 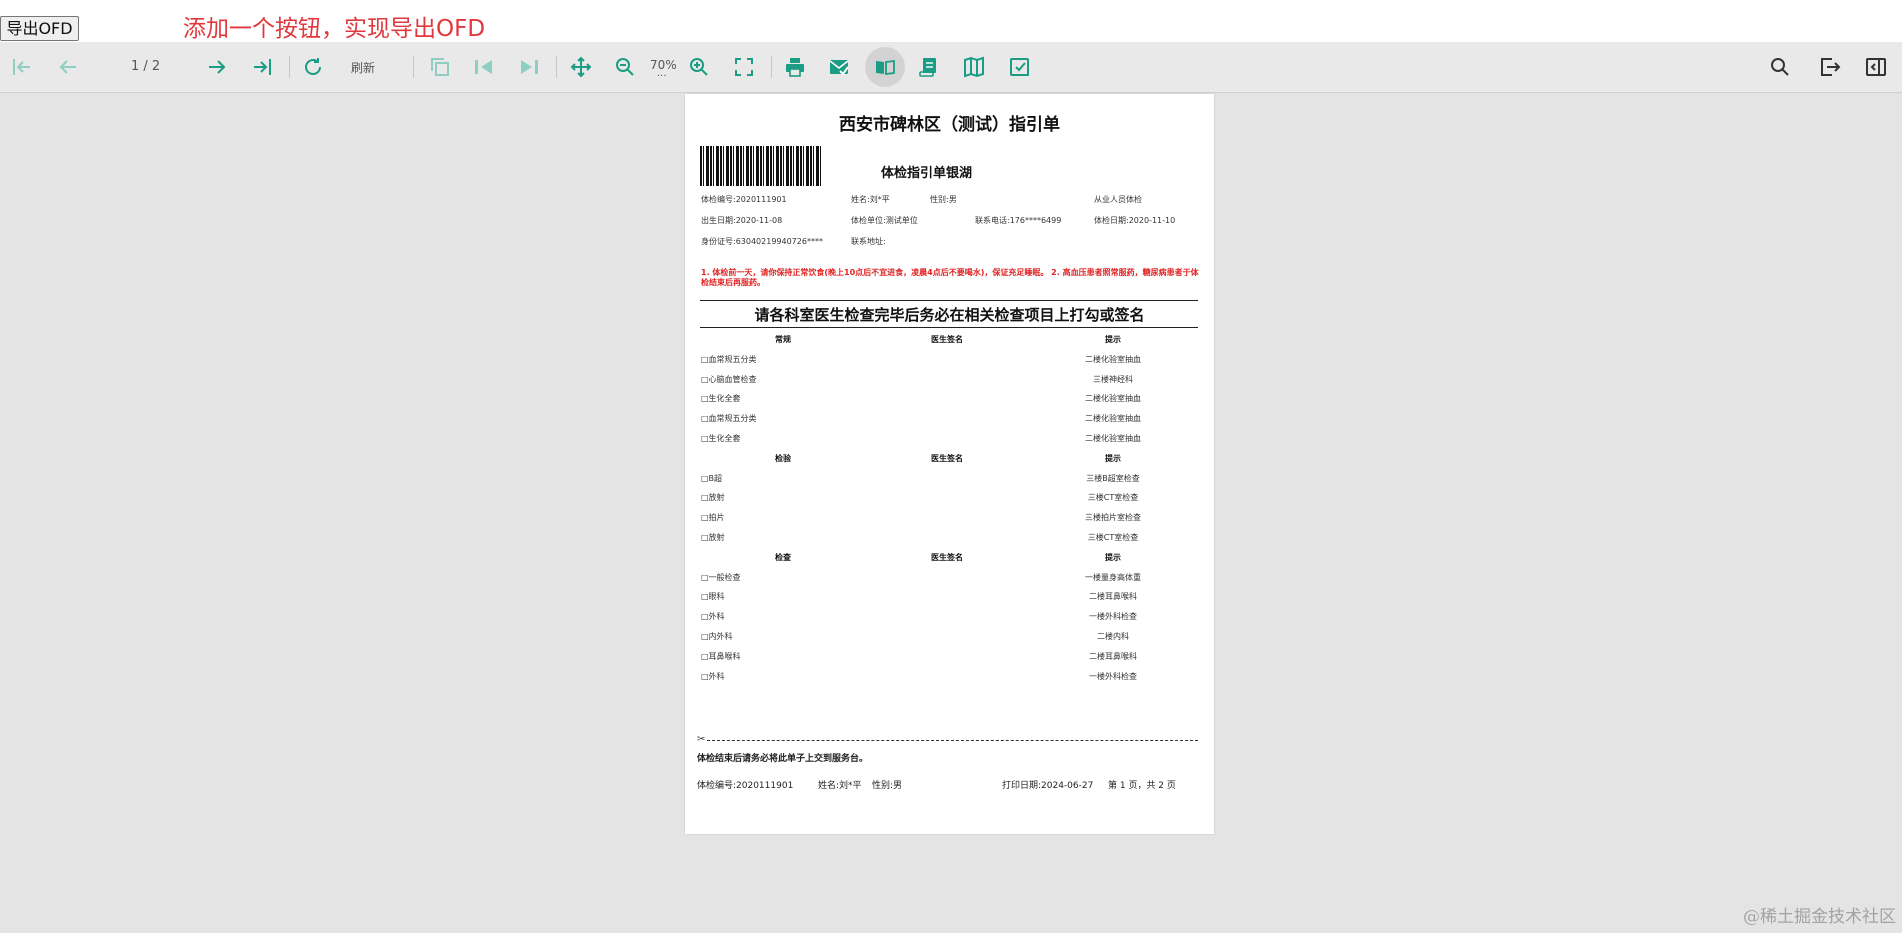 I want to click on first-page-icon, so click(x=22, y=67).